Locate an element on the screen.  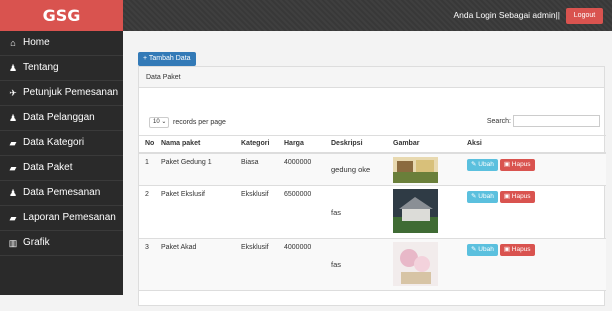
top-bar: Anda Login Sebagai admin|| Logout is located at coordinates (367, 15).